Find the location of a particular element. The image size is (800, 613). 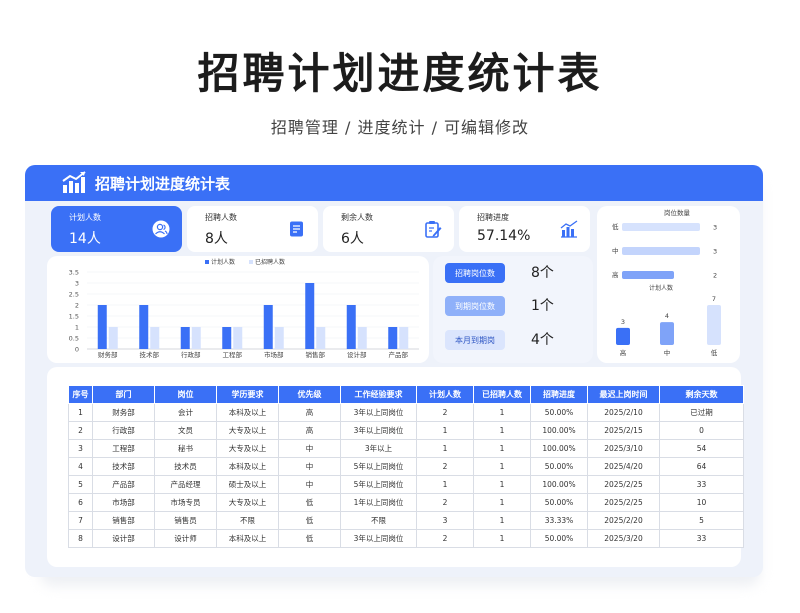

stat-card-hired: 招聘人数 8人 is located at coordinates (252, 229).